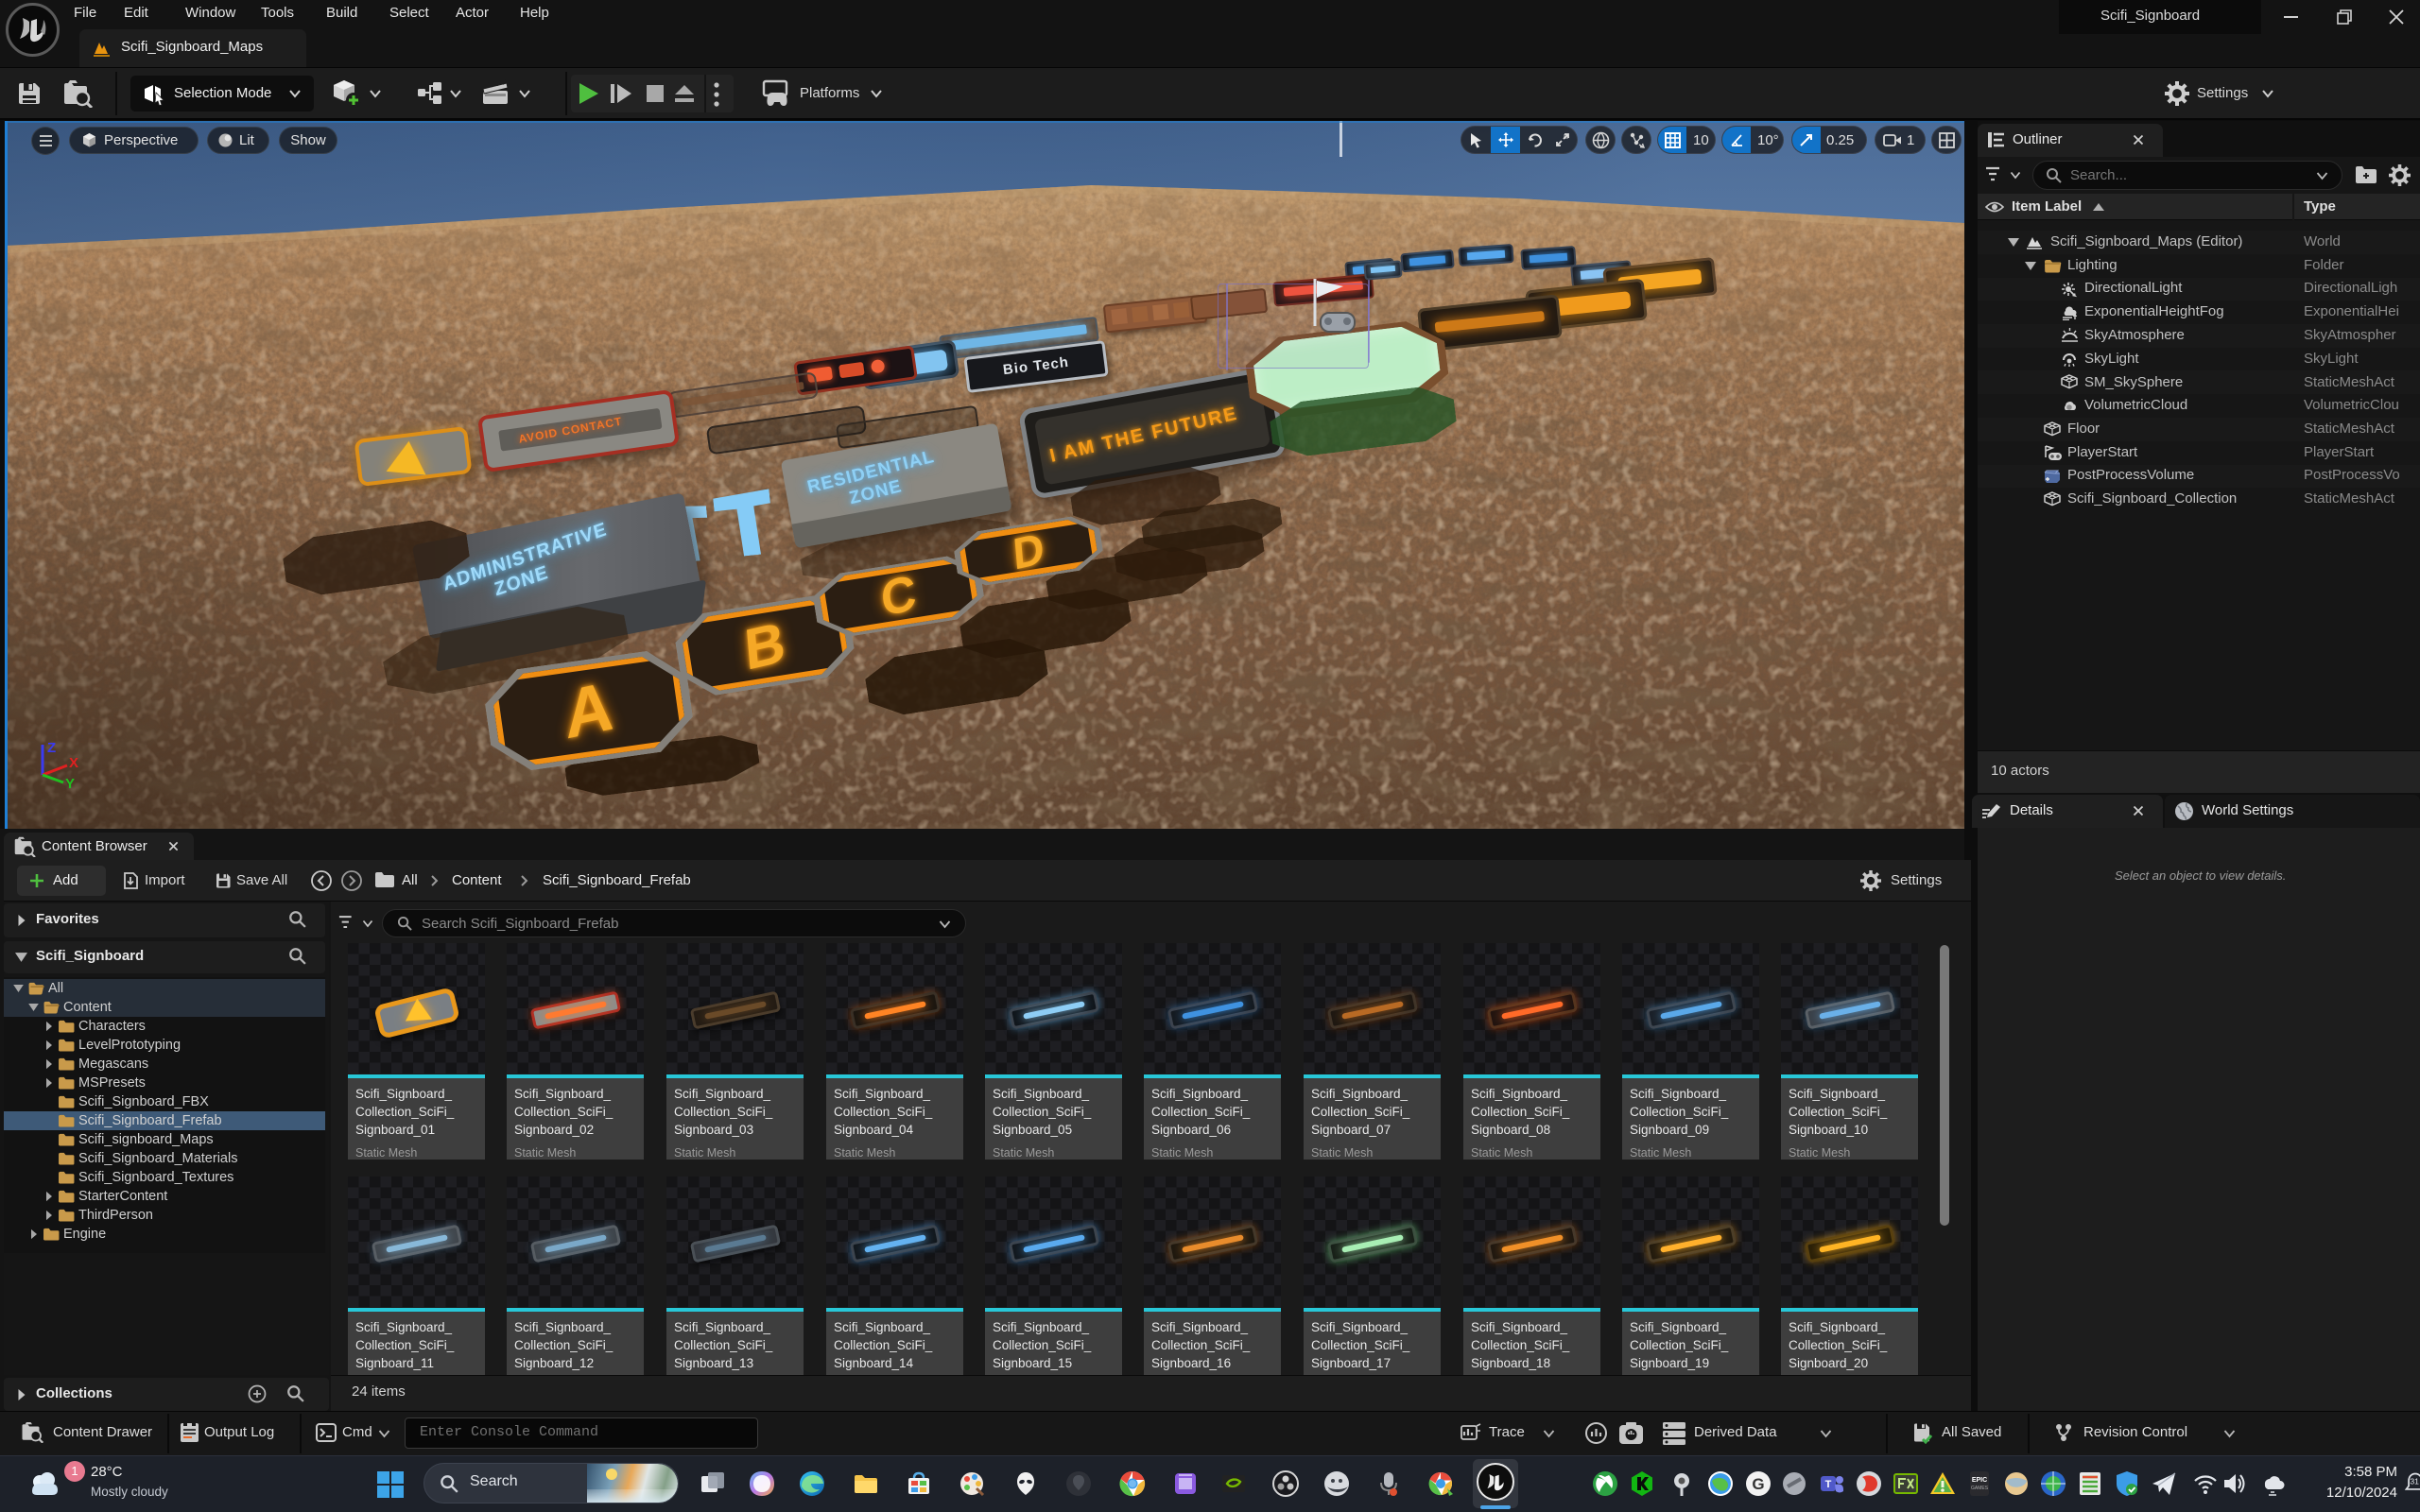 The width and height of the screenshot is (2420, 1512). Describe the element at coordinates (1829, 1484) in the screenshot. I see `svg-text: T` at that location.